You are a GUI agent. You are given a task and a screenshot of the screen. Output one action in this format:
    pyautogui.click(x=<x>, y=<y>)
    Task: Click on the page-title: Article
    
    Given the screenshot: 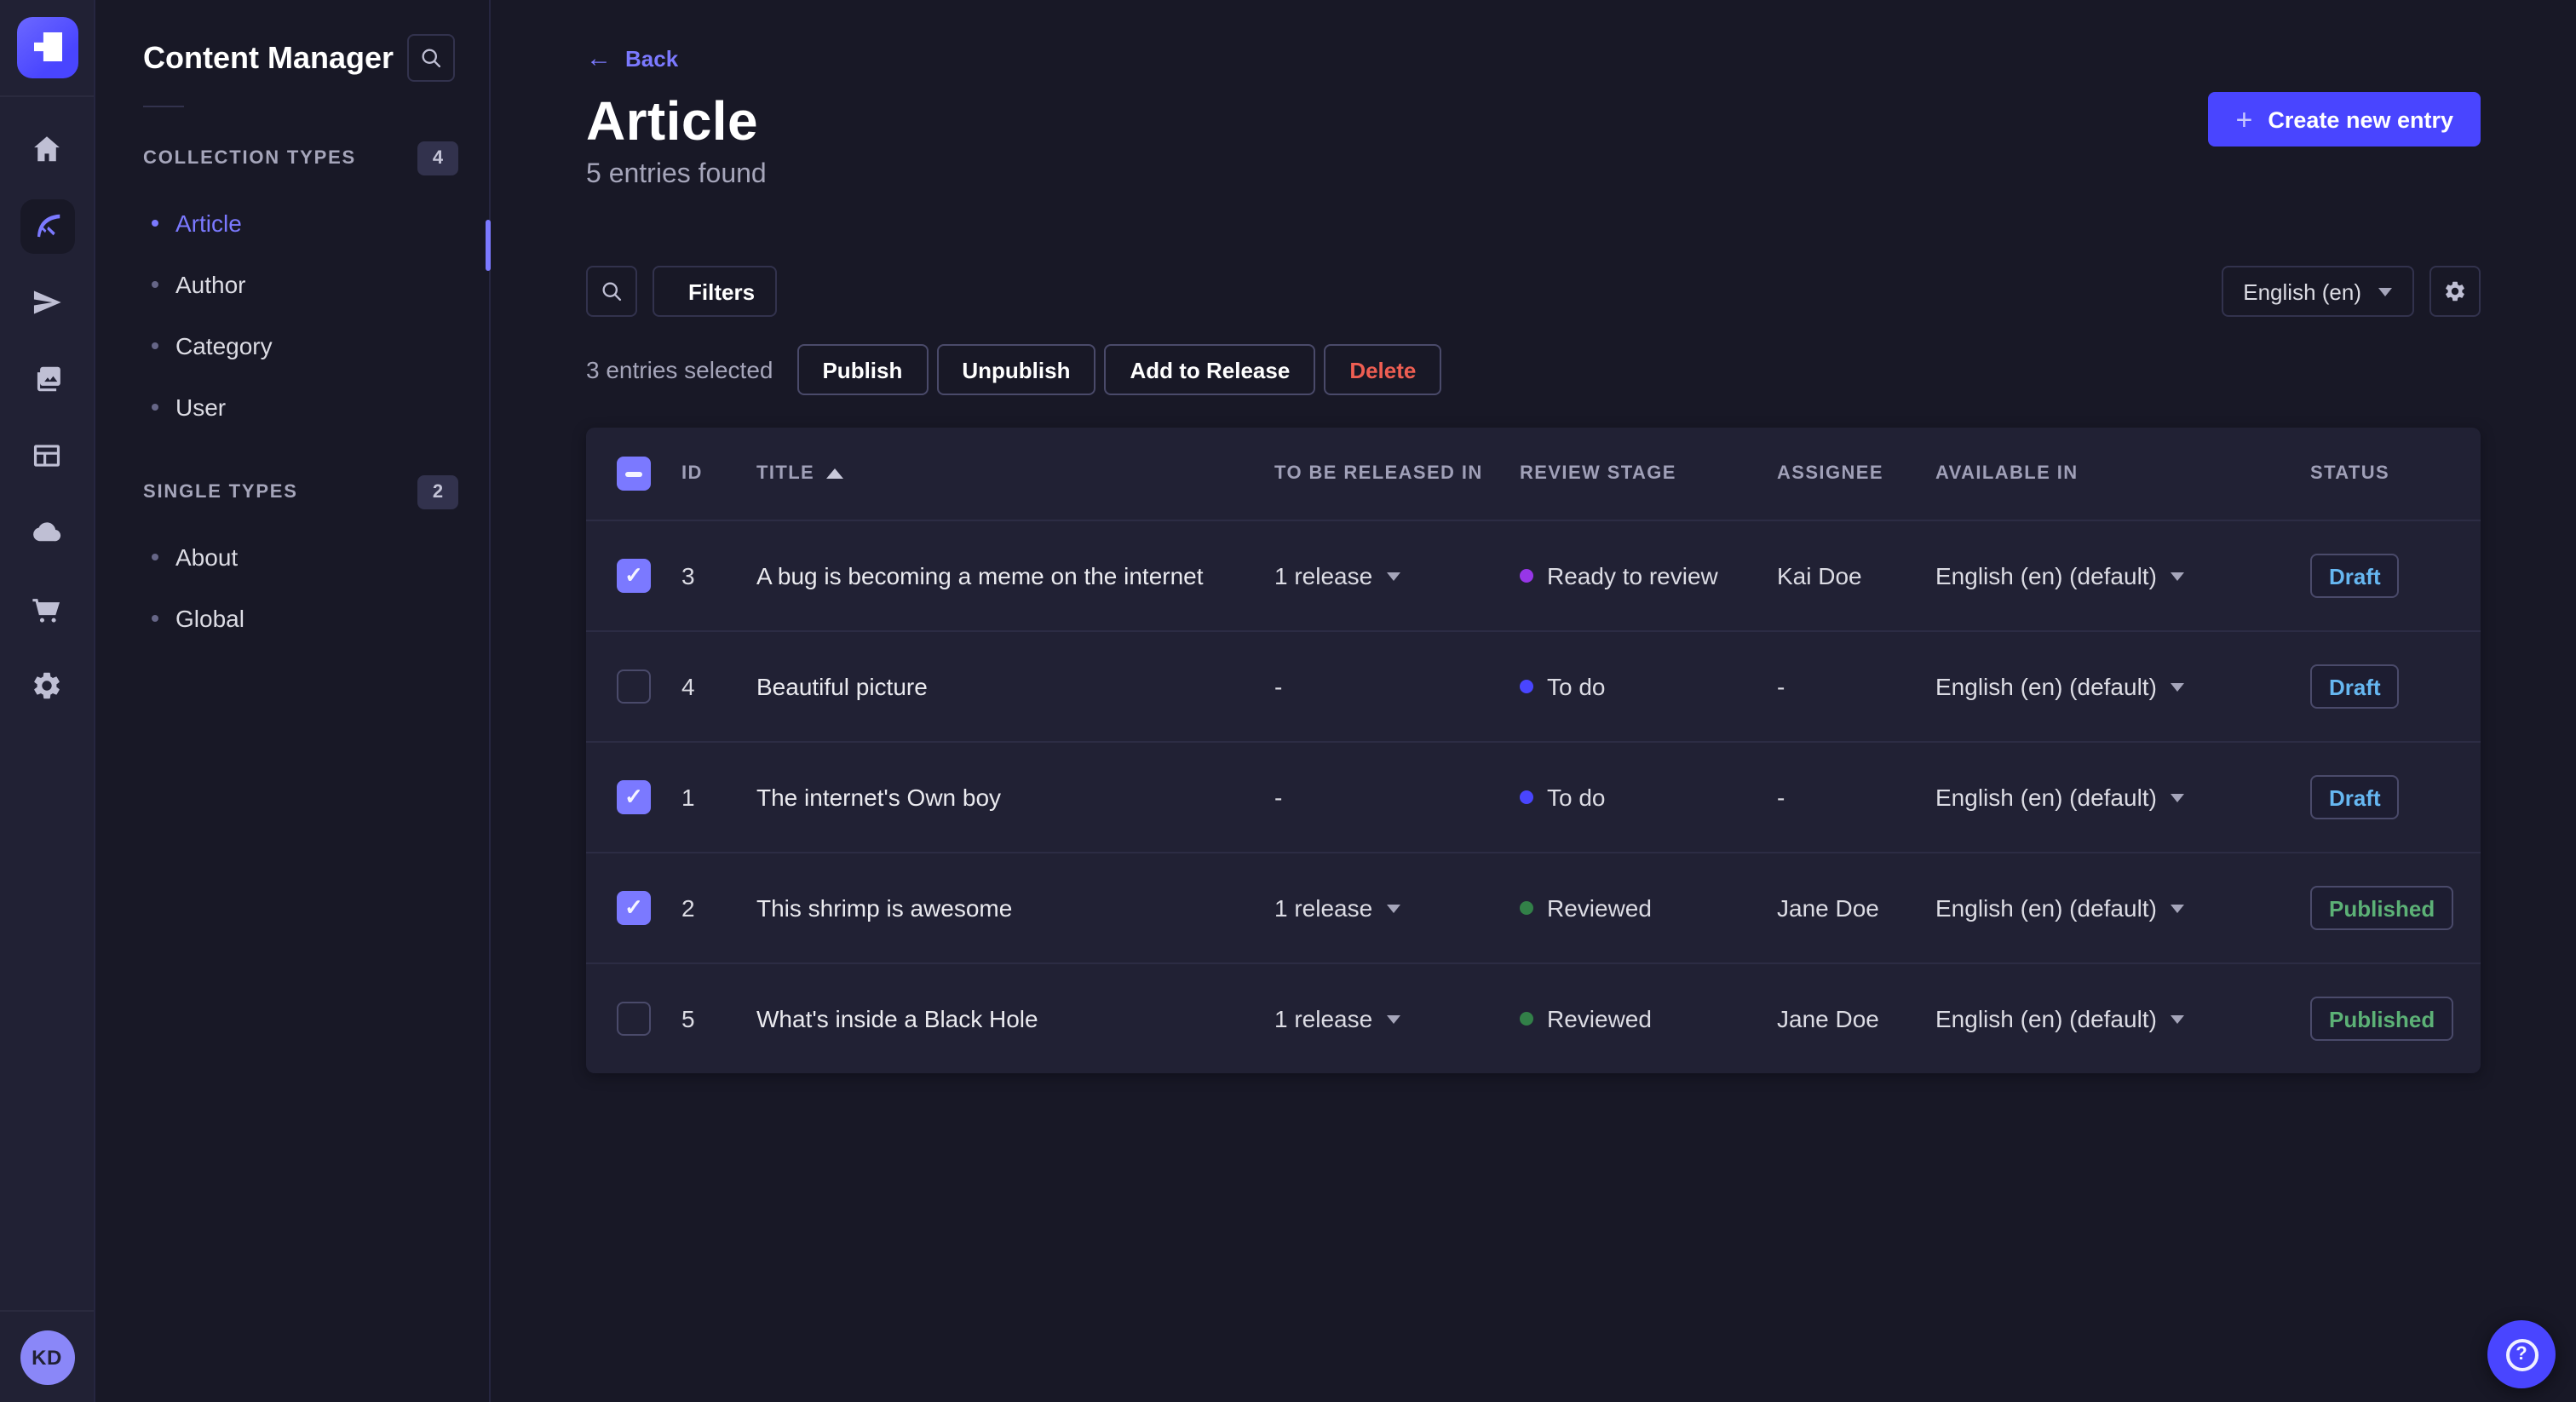 What is the action you would take?
    pyautogui.click(x=672, y=121)
    